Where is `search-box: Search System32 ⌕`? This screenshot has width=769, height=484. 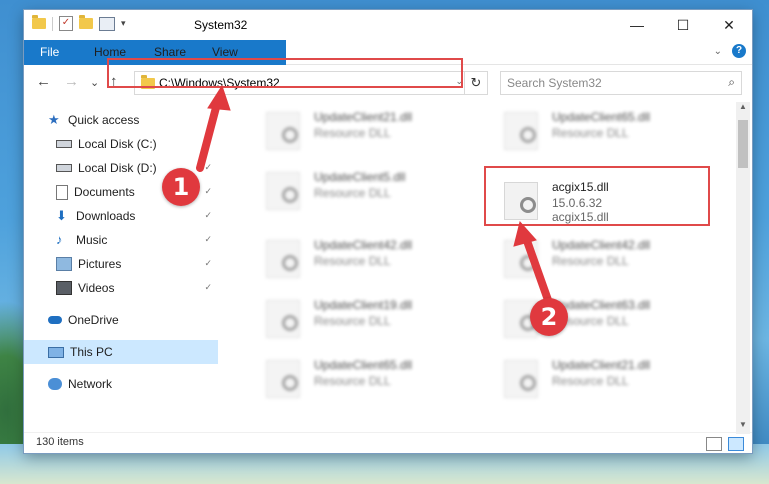
search-box: Search System32 ⌕ is located at coordinates (621, 83).